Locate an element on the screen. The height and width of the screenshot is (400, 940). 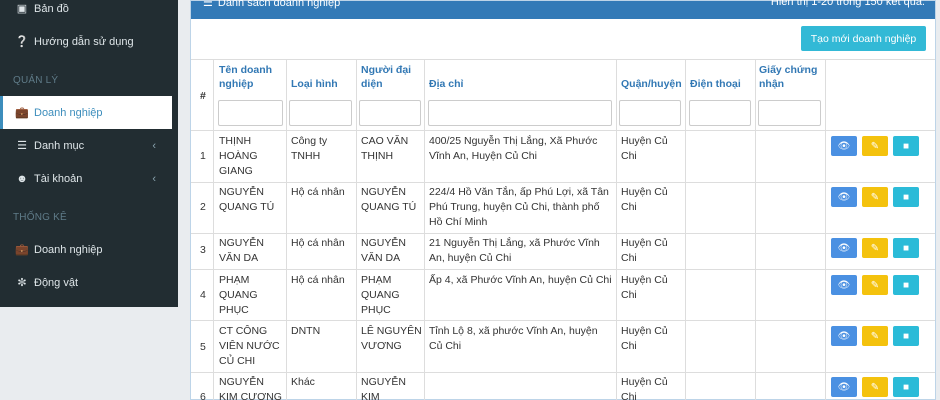
sidebar-item-label: Danh mục is located at coordinates (59, 145).